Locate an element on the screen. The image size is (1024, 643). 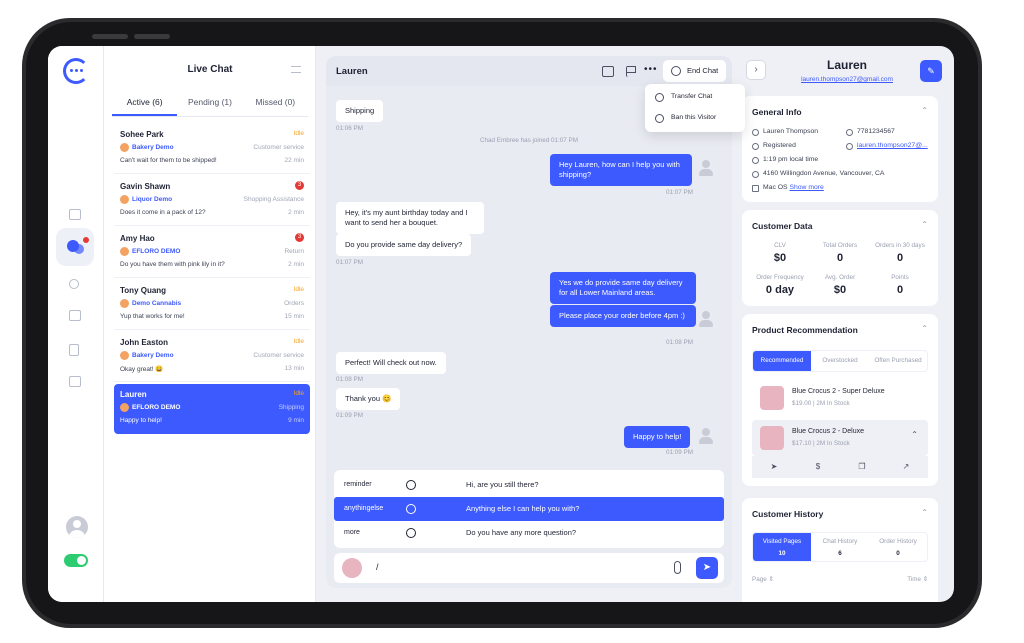
message-timestamp: 01:06 PM is located at coordinates (349, 128).